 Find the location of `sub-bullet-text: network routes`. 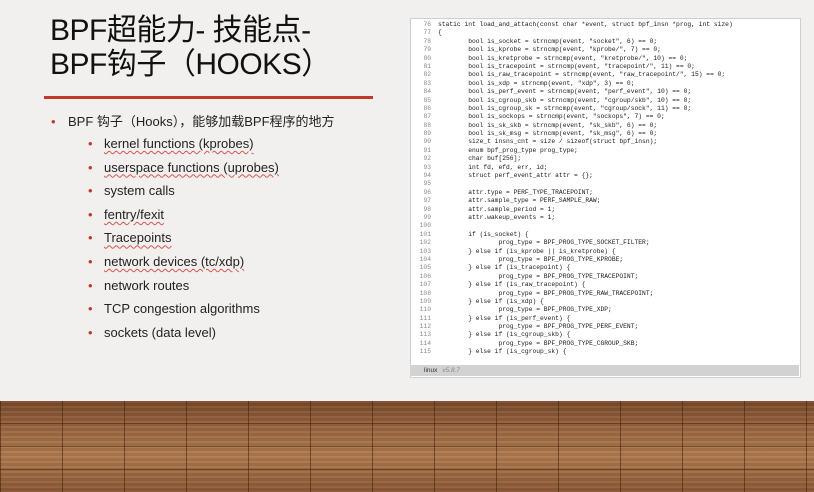

sub-bullet-text: network routes is located at coordinates (147, 285).